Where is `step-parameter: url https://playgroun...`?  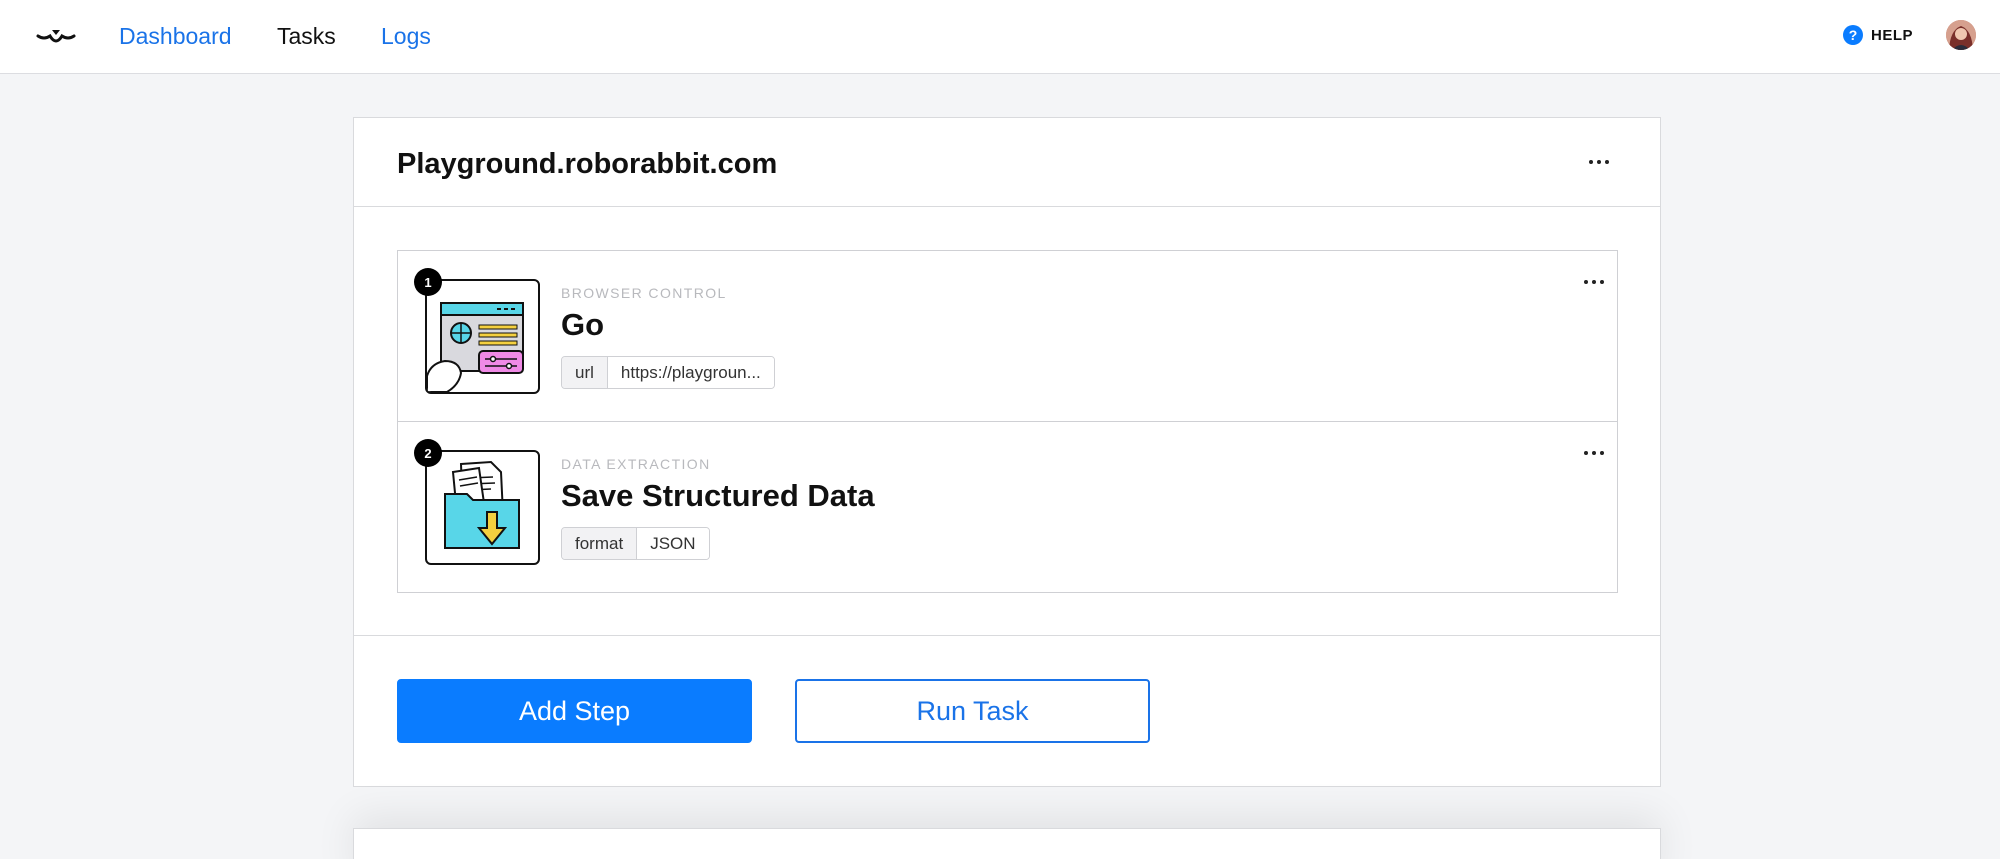
step-parameter: url https://playgroun... is located at coordinates (668, 372).